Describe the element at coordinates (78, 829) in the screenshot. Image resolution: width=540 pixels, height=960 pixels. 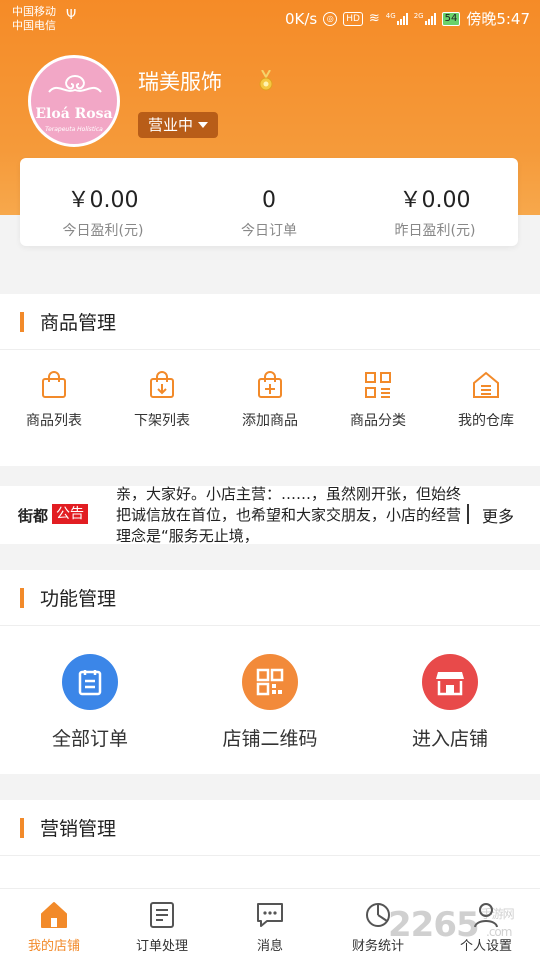
I see `section-title-text: 营销管理` at that location.